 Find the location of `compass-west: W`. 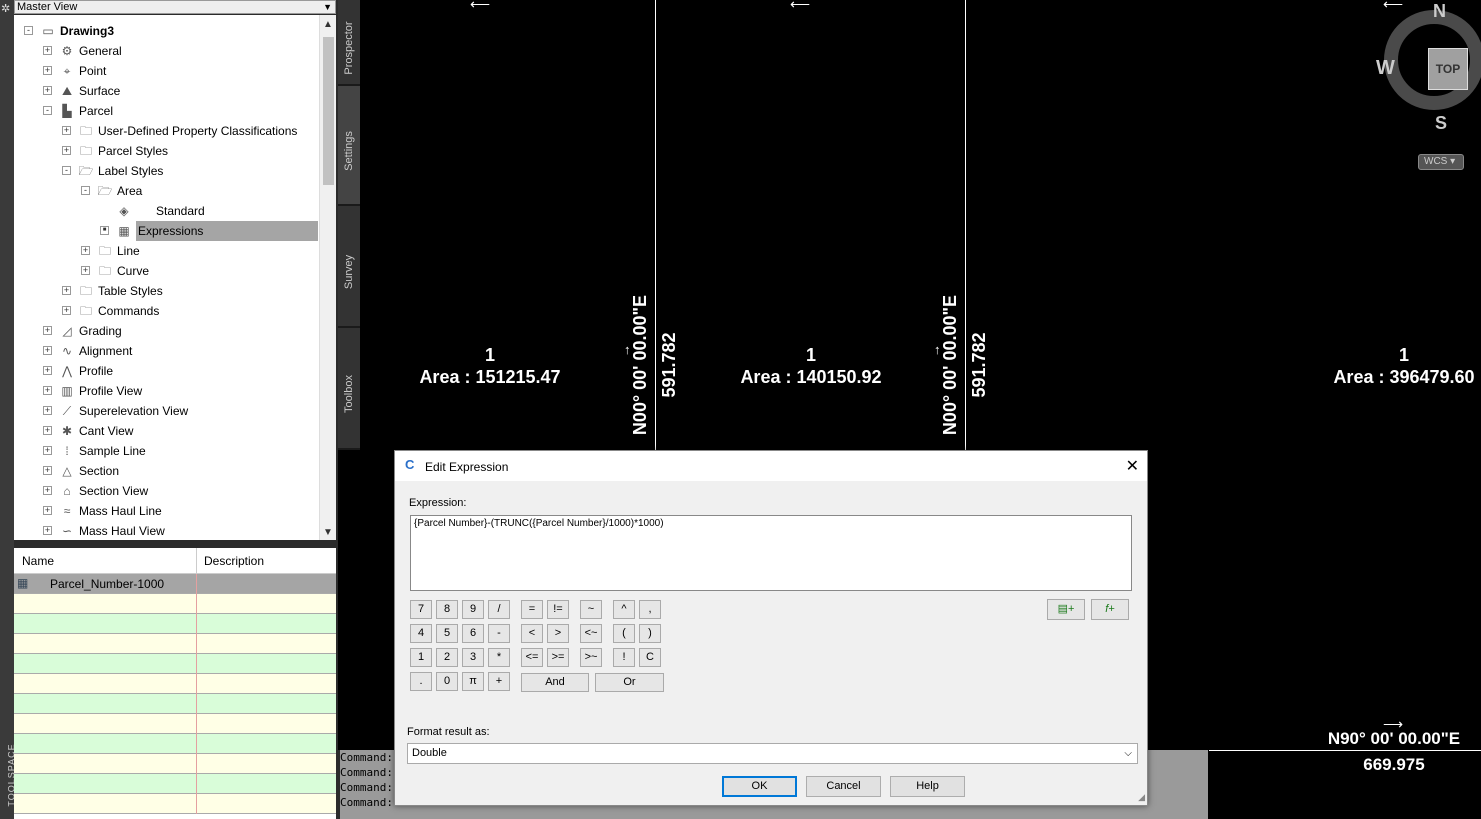

compass-west: W is located at coordinates (1385, 68).